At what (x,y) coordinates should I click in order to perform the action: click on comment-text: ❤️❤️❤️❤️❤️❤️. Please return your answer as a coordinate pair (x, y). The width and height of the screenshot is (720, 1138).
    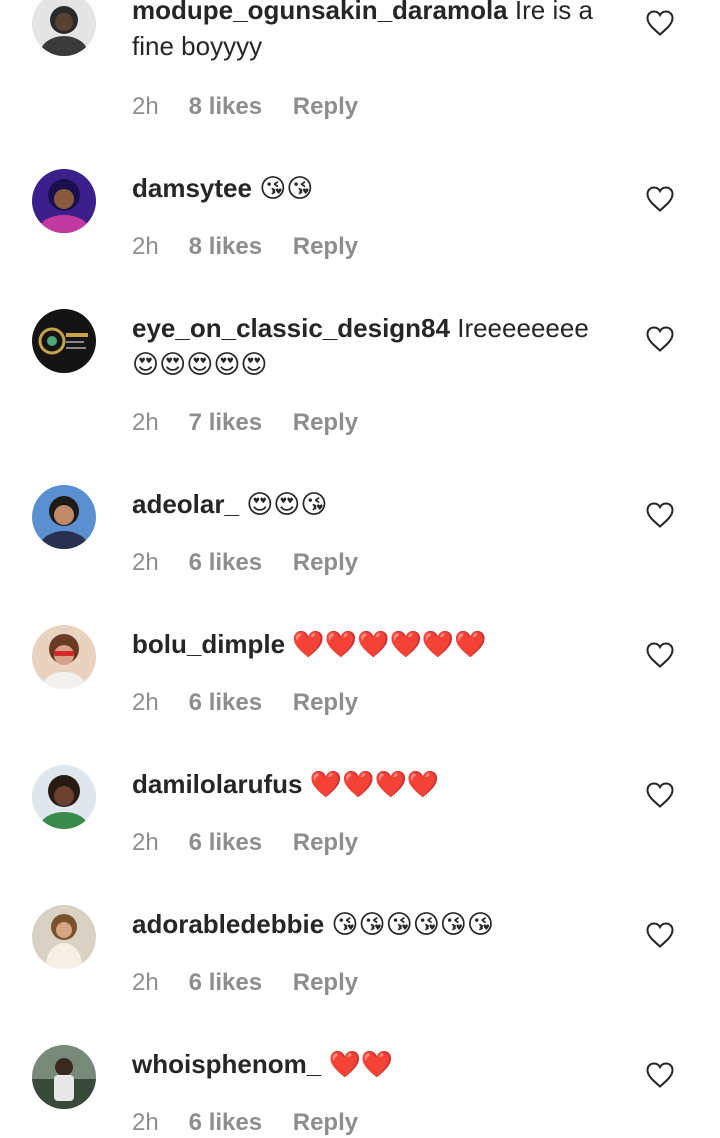
    Looking at the image, I should click on (389, 644).